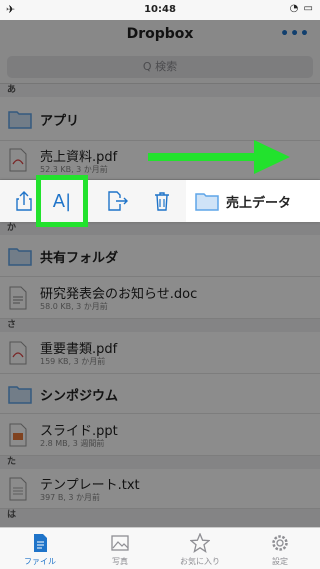  I want to click on tab-label: ファイル, so click(40, 561).